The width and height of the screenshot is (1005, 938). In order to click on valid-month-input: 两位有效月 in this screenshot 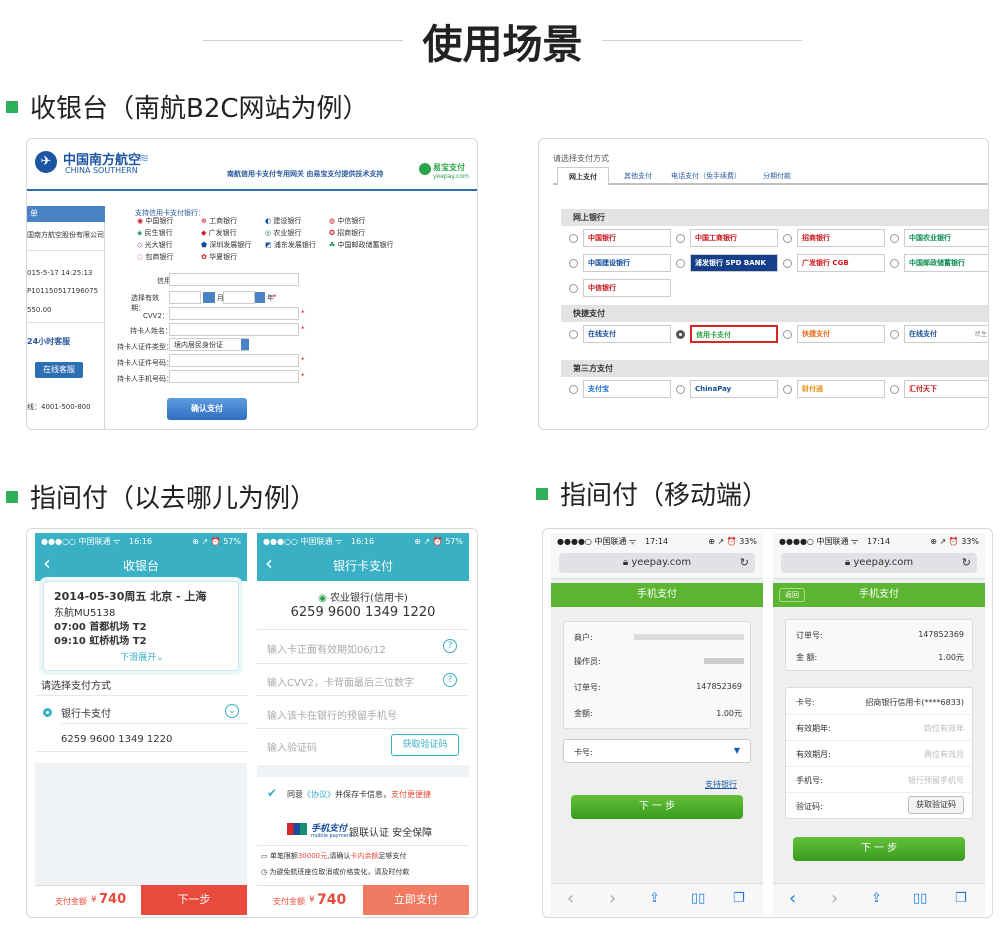, I will do `click(944, 754)`.